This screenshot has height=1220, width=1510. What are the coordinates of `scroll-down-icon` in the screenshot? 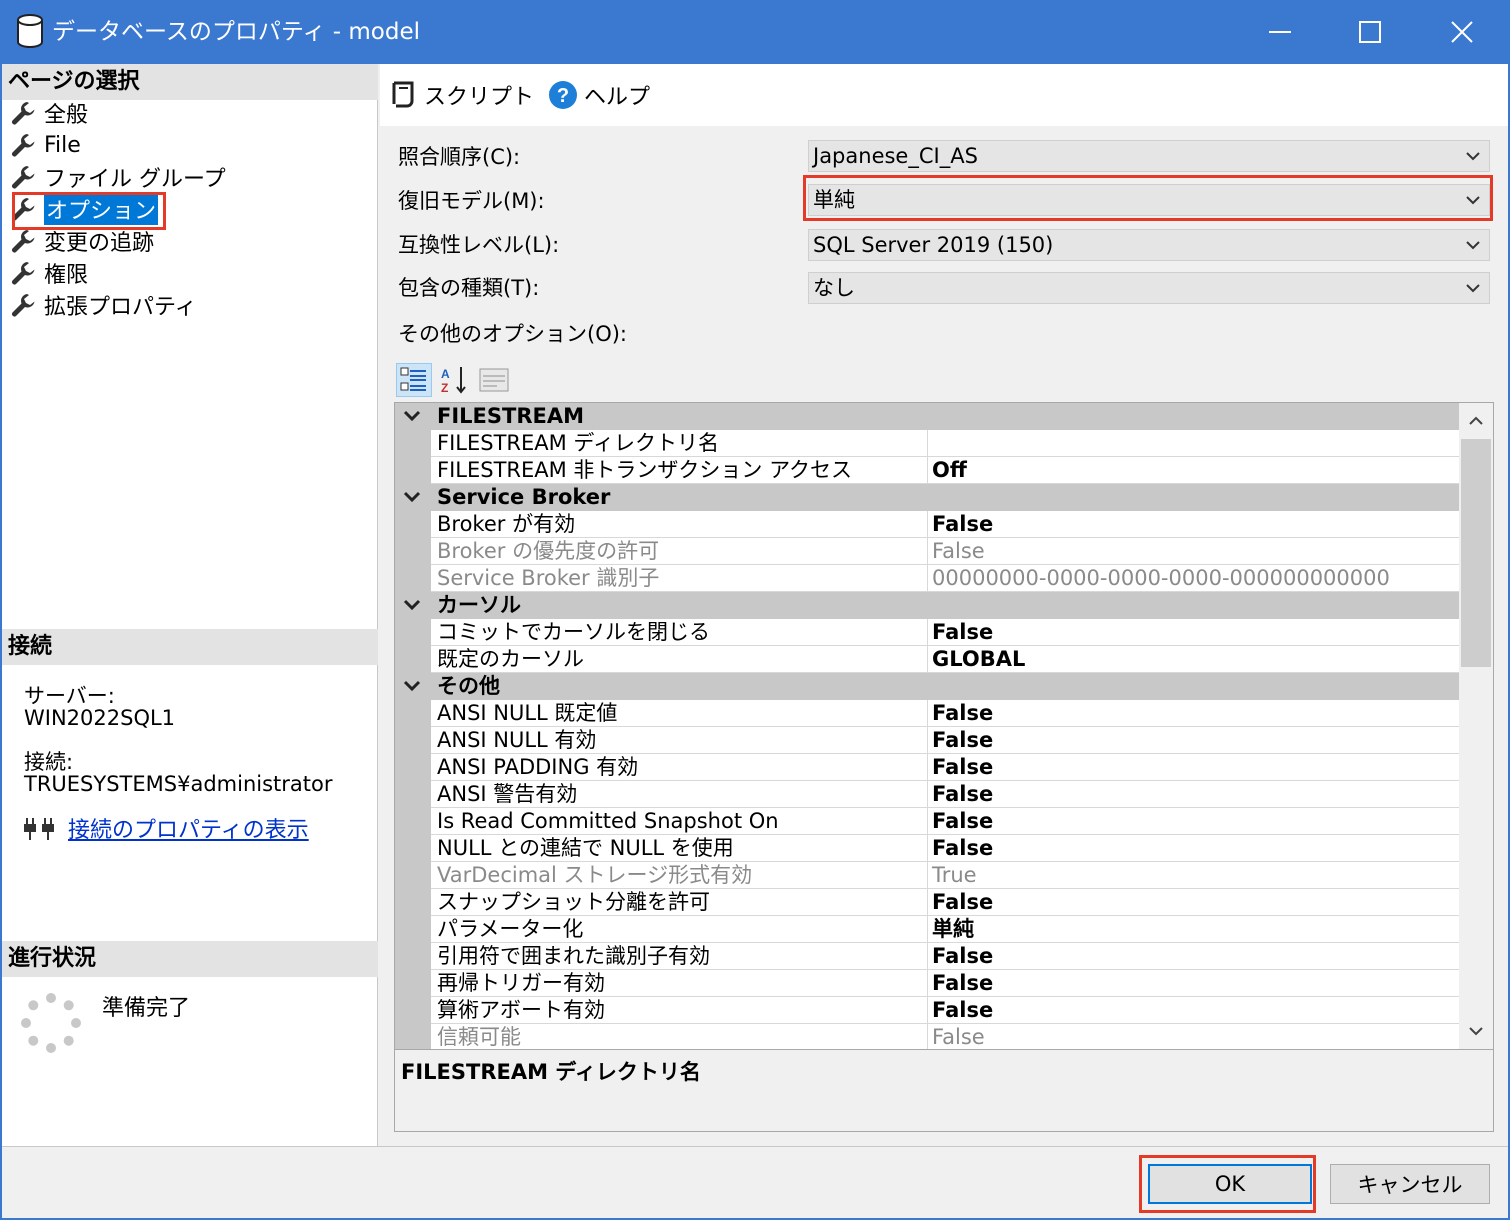 It's located at (1476, 1031).